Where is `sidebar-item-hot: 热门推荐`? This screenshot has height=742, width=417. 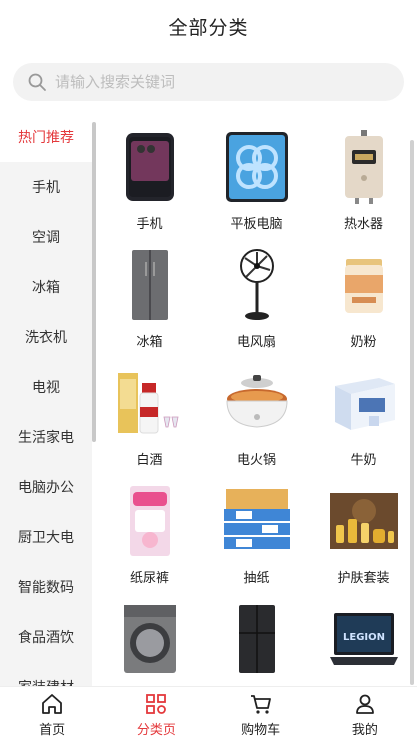 sidebar-item-hot: 热门推荐 is located at coordinates (46, 137).